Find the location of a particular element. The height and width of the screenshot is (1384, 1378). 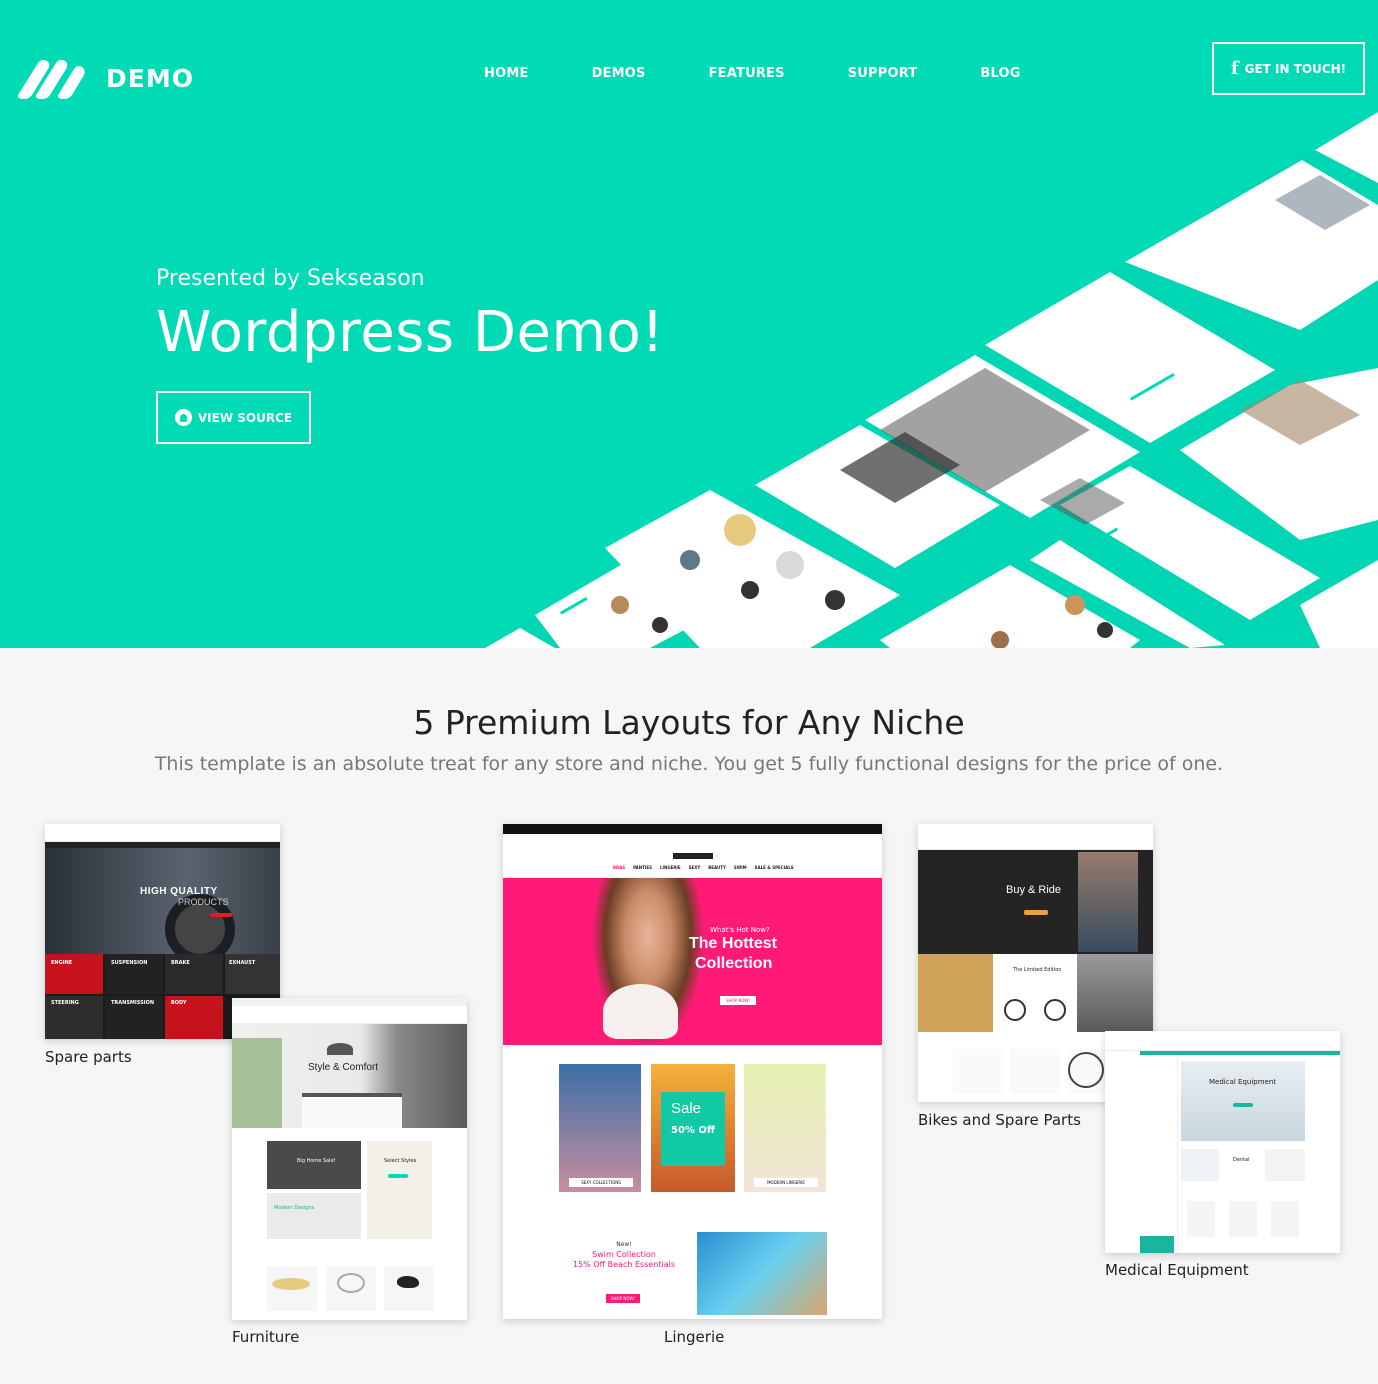

lingerie-promo-title-2: 15% Off Beach Essentials is located at coordinates (624, 1264).